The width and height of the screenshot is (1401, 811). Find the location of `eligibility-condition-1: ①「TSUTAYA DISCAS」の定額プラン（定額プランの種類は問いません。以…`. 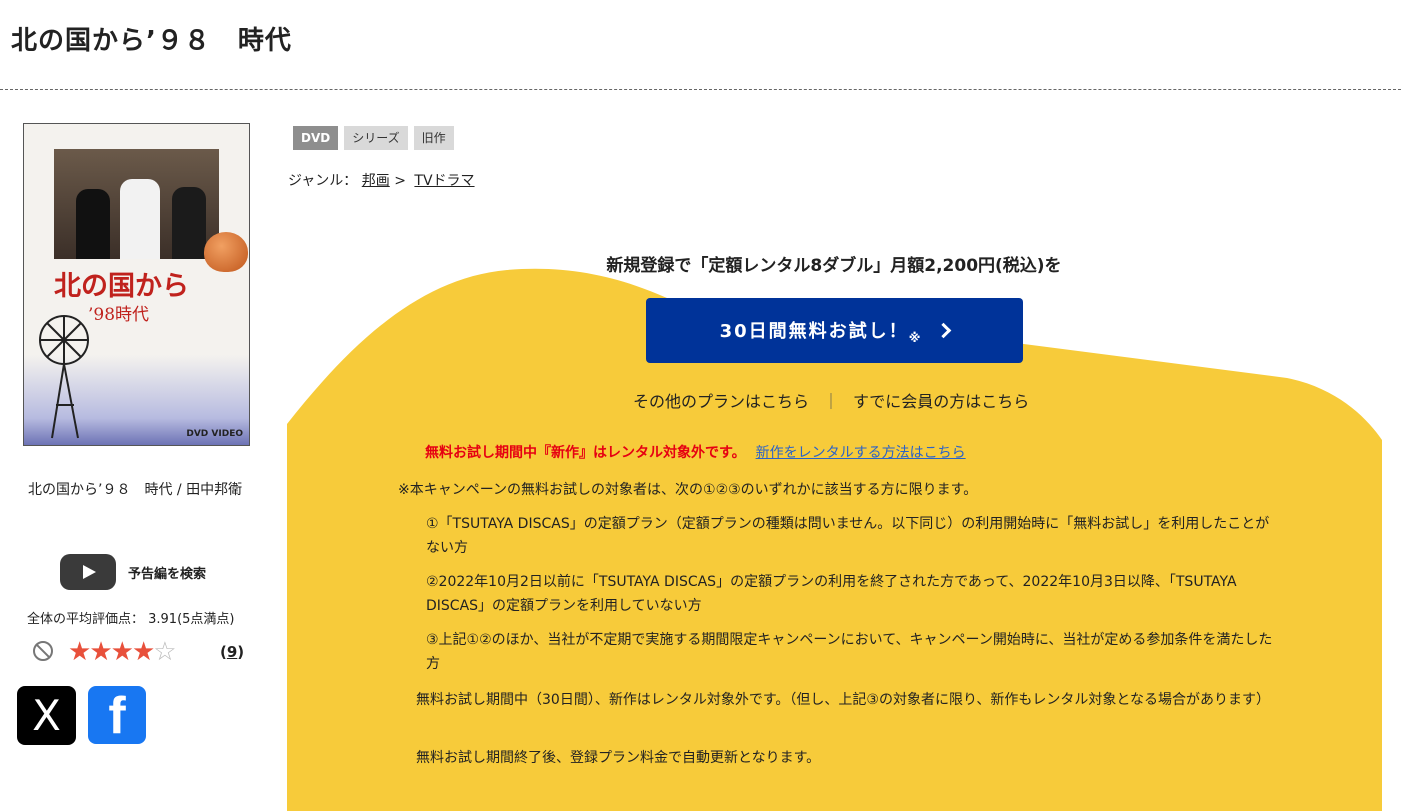

eligibility-condition-1: ①「TSUTAYA DISCAS」の定額プラン（定額プランの種類は問いません。以… is located at coordinates (848, 536).